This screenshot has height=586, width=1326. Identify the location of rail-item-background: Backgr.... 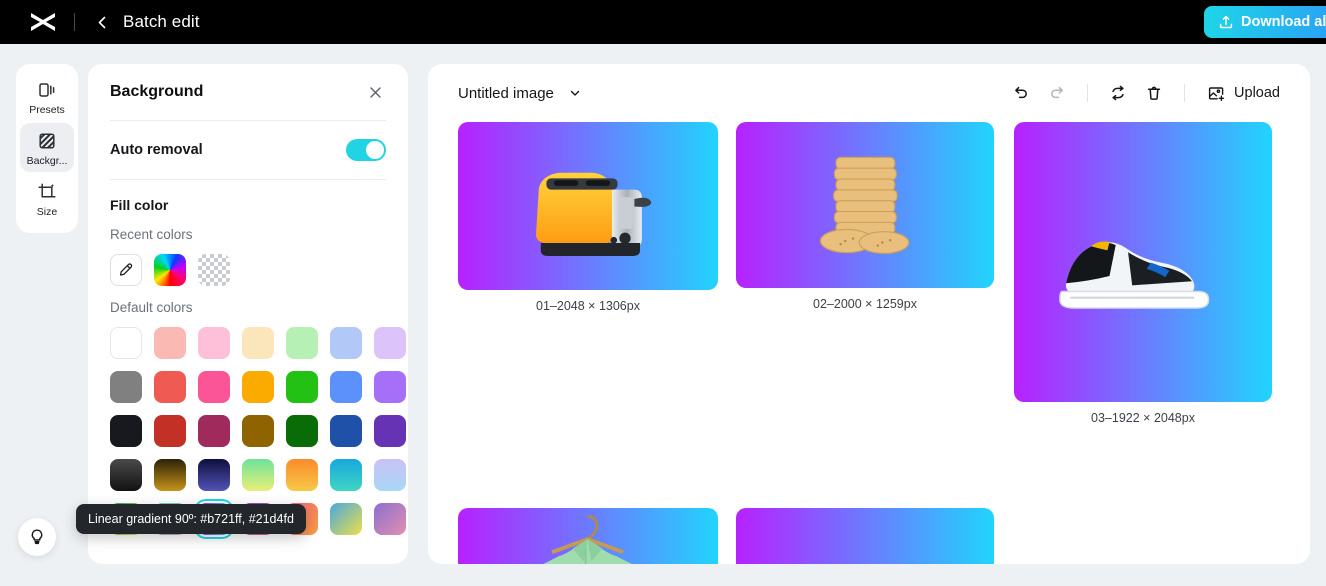
(47, 147).